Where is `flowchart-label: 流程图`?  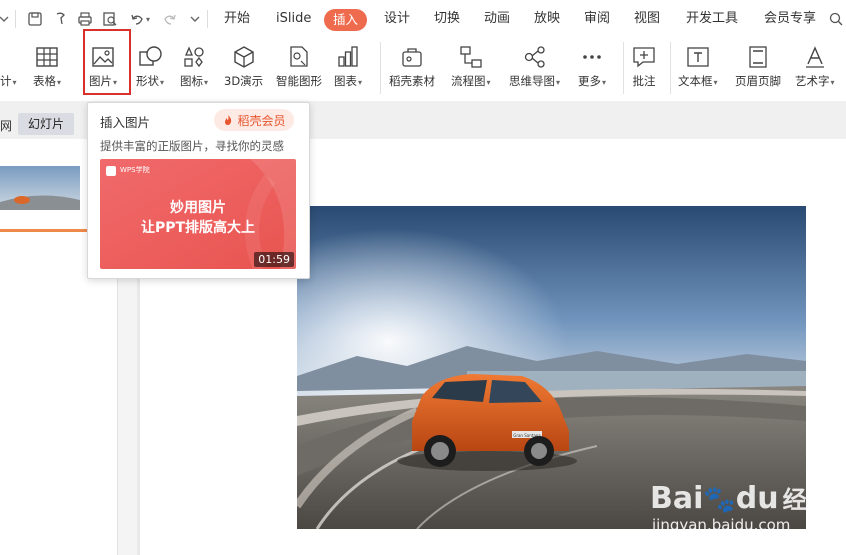 flowchart-label: 流程图 is located at coordinates (468, 81).